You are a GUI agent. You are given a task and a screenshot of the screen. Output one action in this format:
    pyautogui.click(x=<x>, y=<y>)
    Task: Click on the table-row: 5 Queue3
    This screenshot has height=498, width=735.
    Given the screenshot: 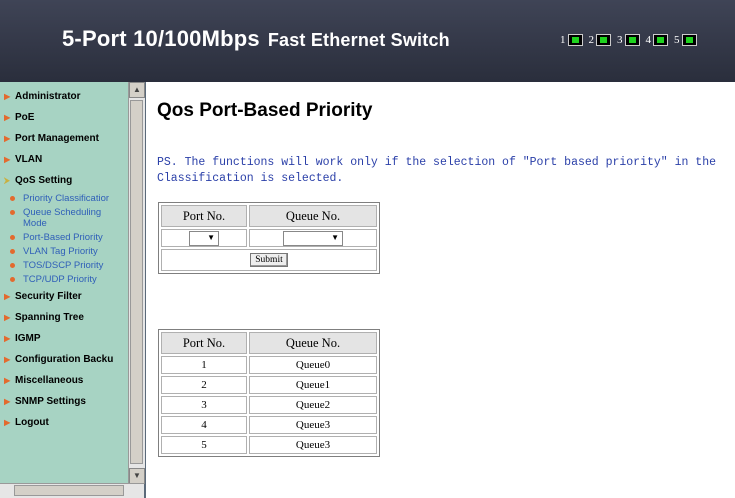 What is the action you would take?
    pyautogui.click(x=269, y=445)
    